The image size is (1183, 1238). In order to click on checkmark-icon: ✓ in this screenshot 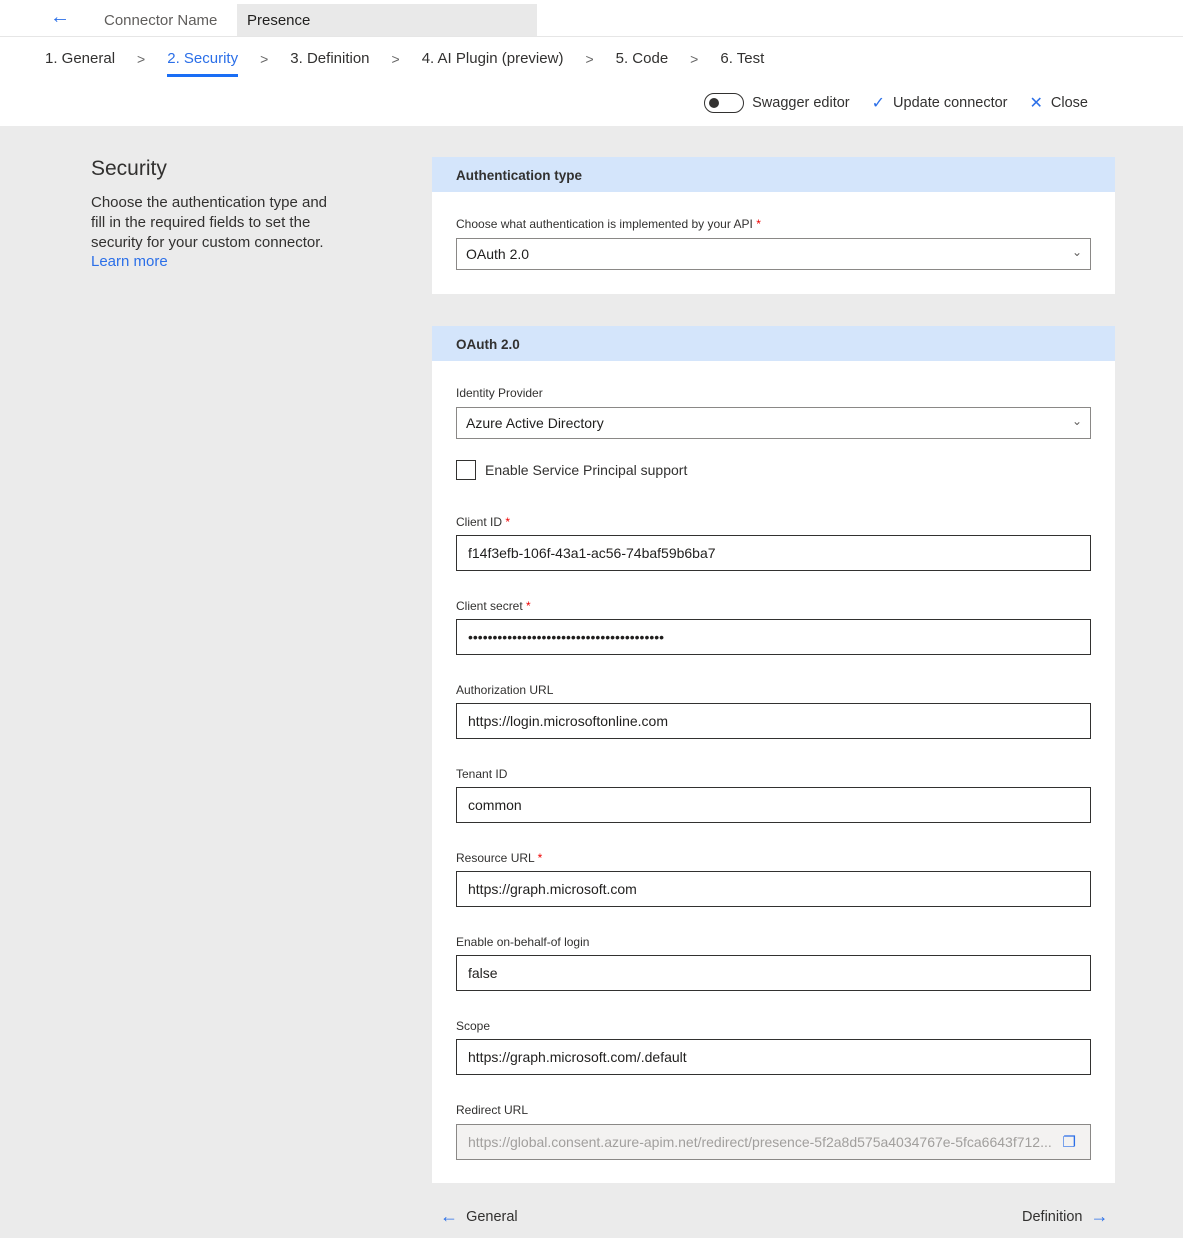, I will do `click(878, 103)`.